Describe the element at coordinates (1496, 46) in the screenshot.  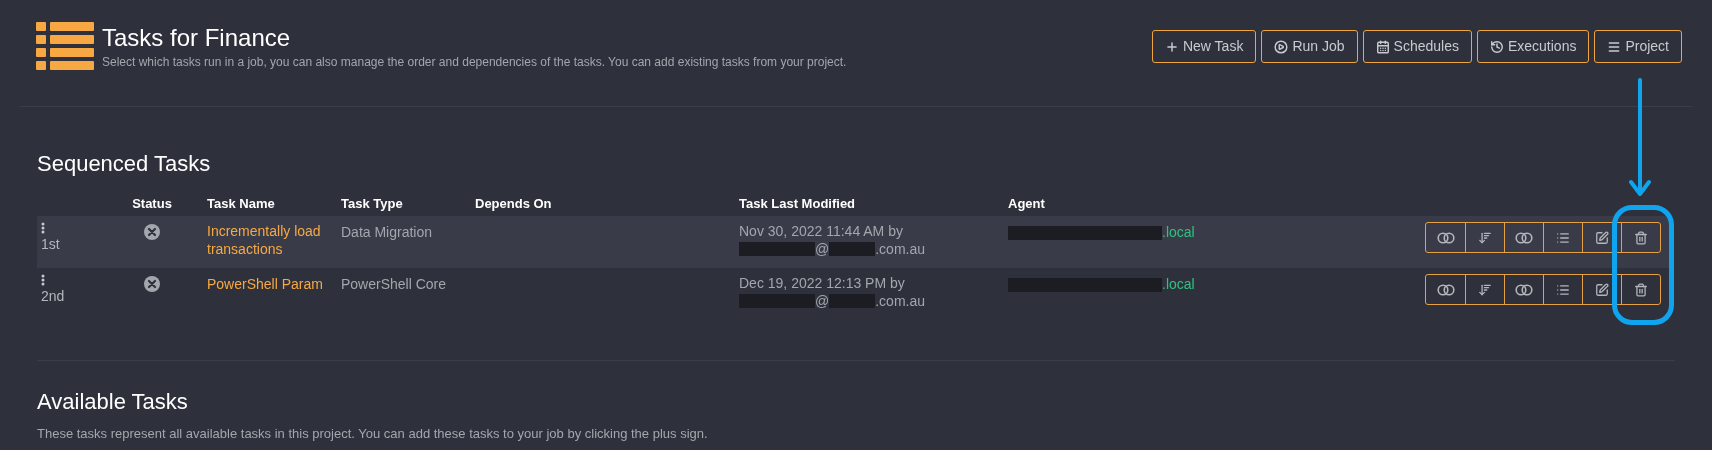
I see `history-icon` at that location.